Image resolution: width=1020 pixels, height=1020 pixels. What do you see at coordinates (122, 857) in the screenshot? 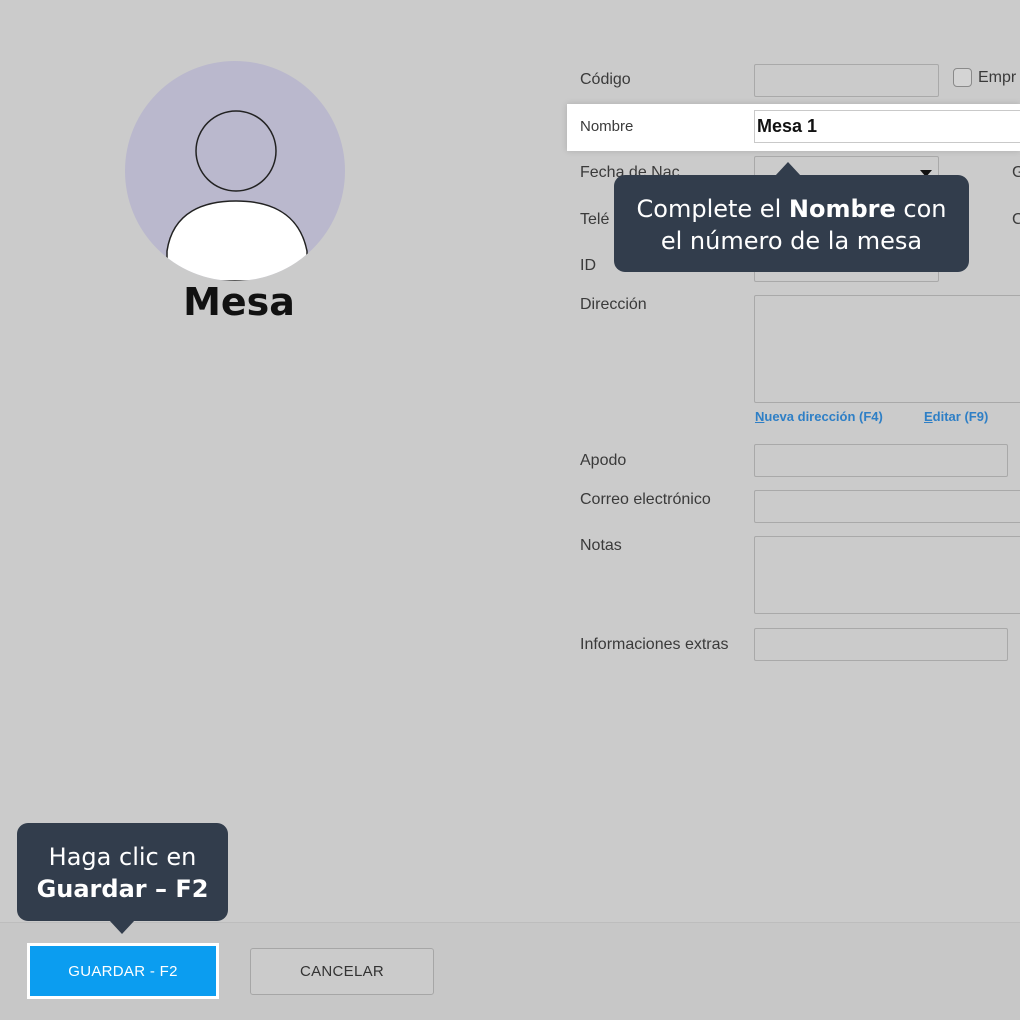
I see `guardar-tooltip-line1: Haga clic en` at bounding box center [122, 857].